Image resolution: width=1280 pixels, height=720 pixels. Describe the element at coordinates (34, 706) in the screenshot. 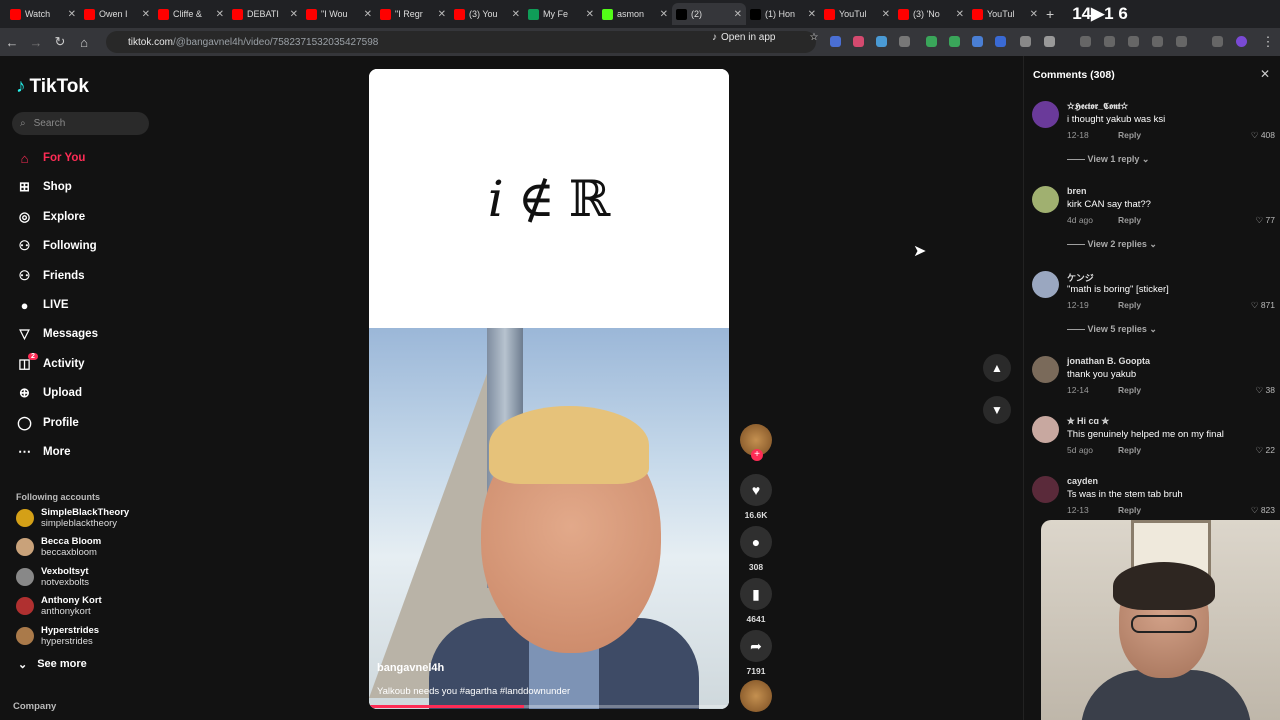

I see `company-link: Company` at that location.